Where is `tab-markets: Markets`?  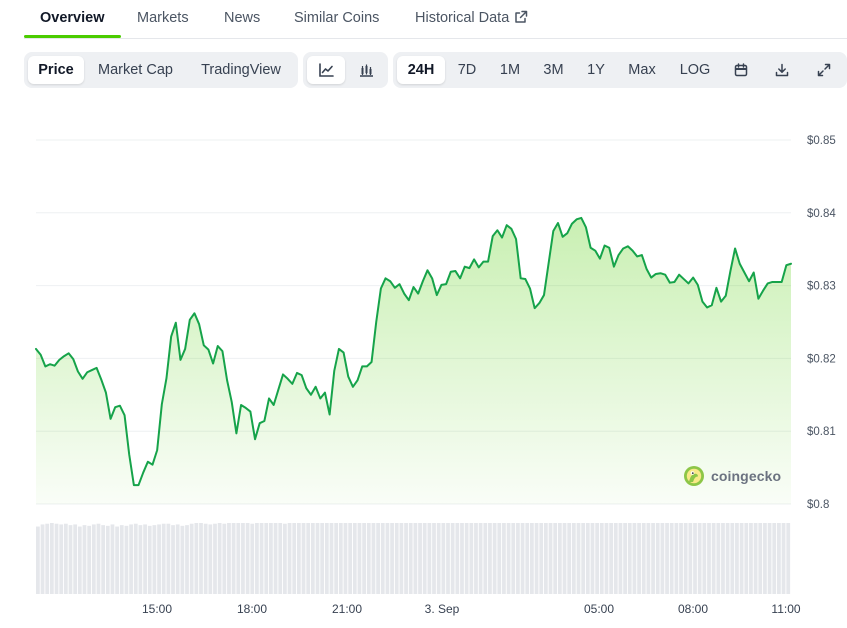 tab-markets: Markets is located at coordinates (163, 18).